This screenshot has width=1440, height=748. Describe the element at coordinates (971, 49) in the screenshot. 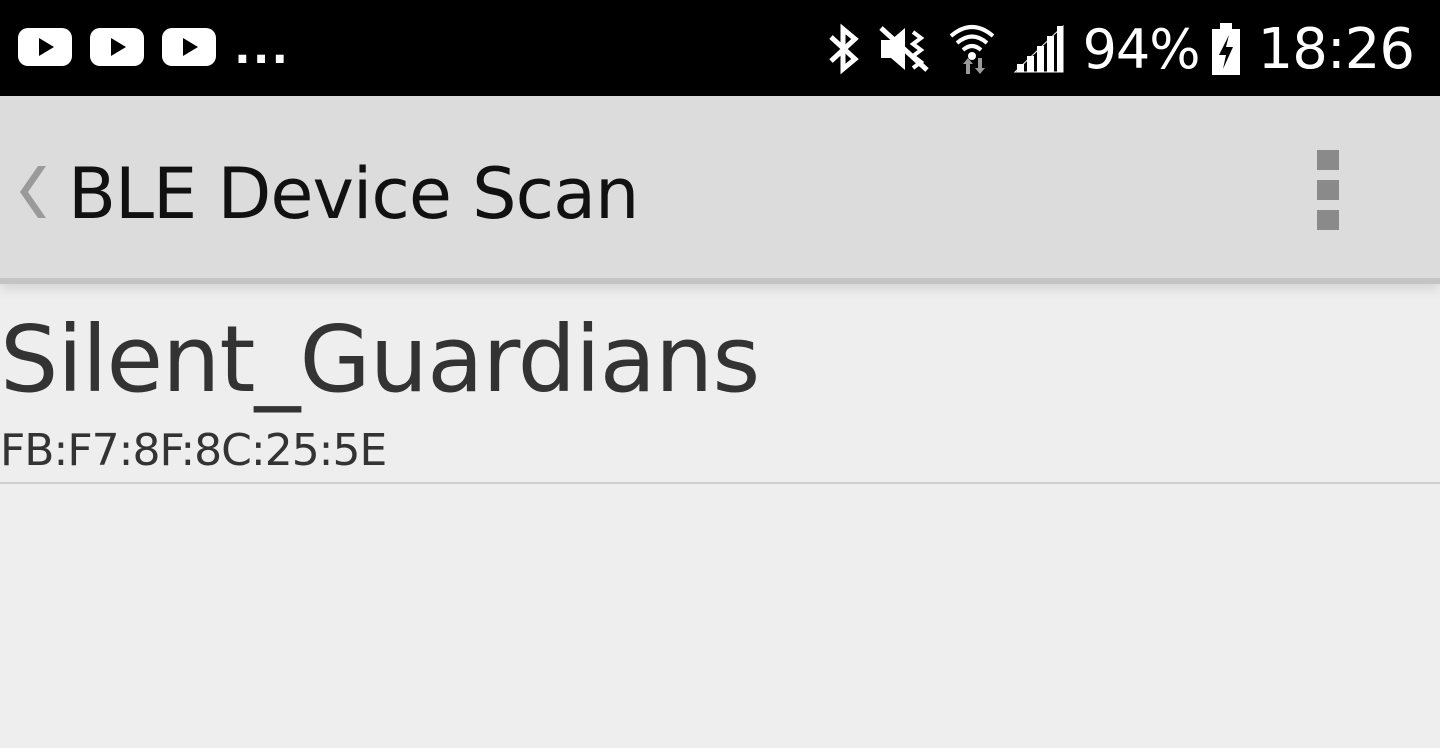

I see `wifi-icon` at that location.